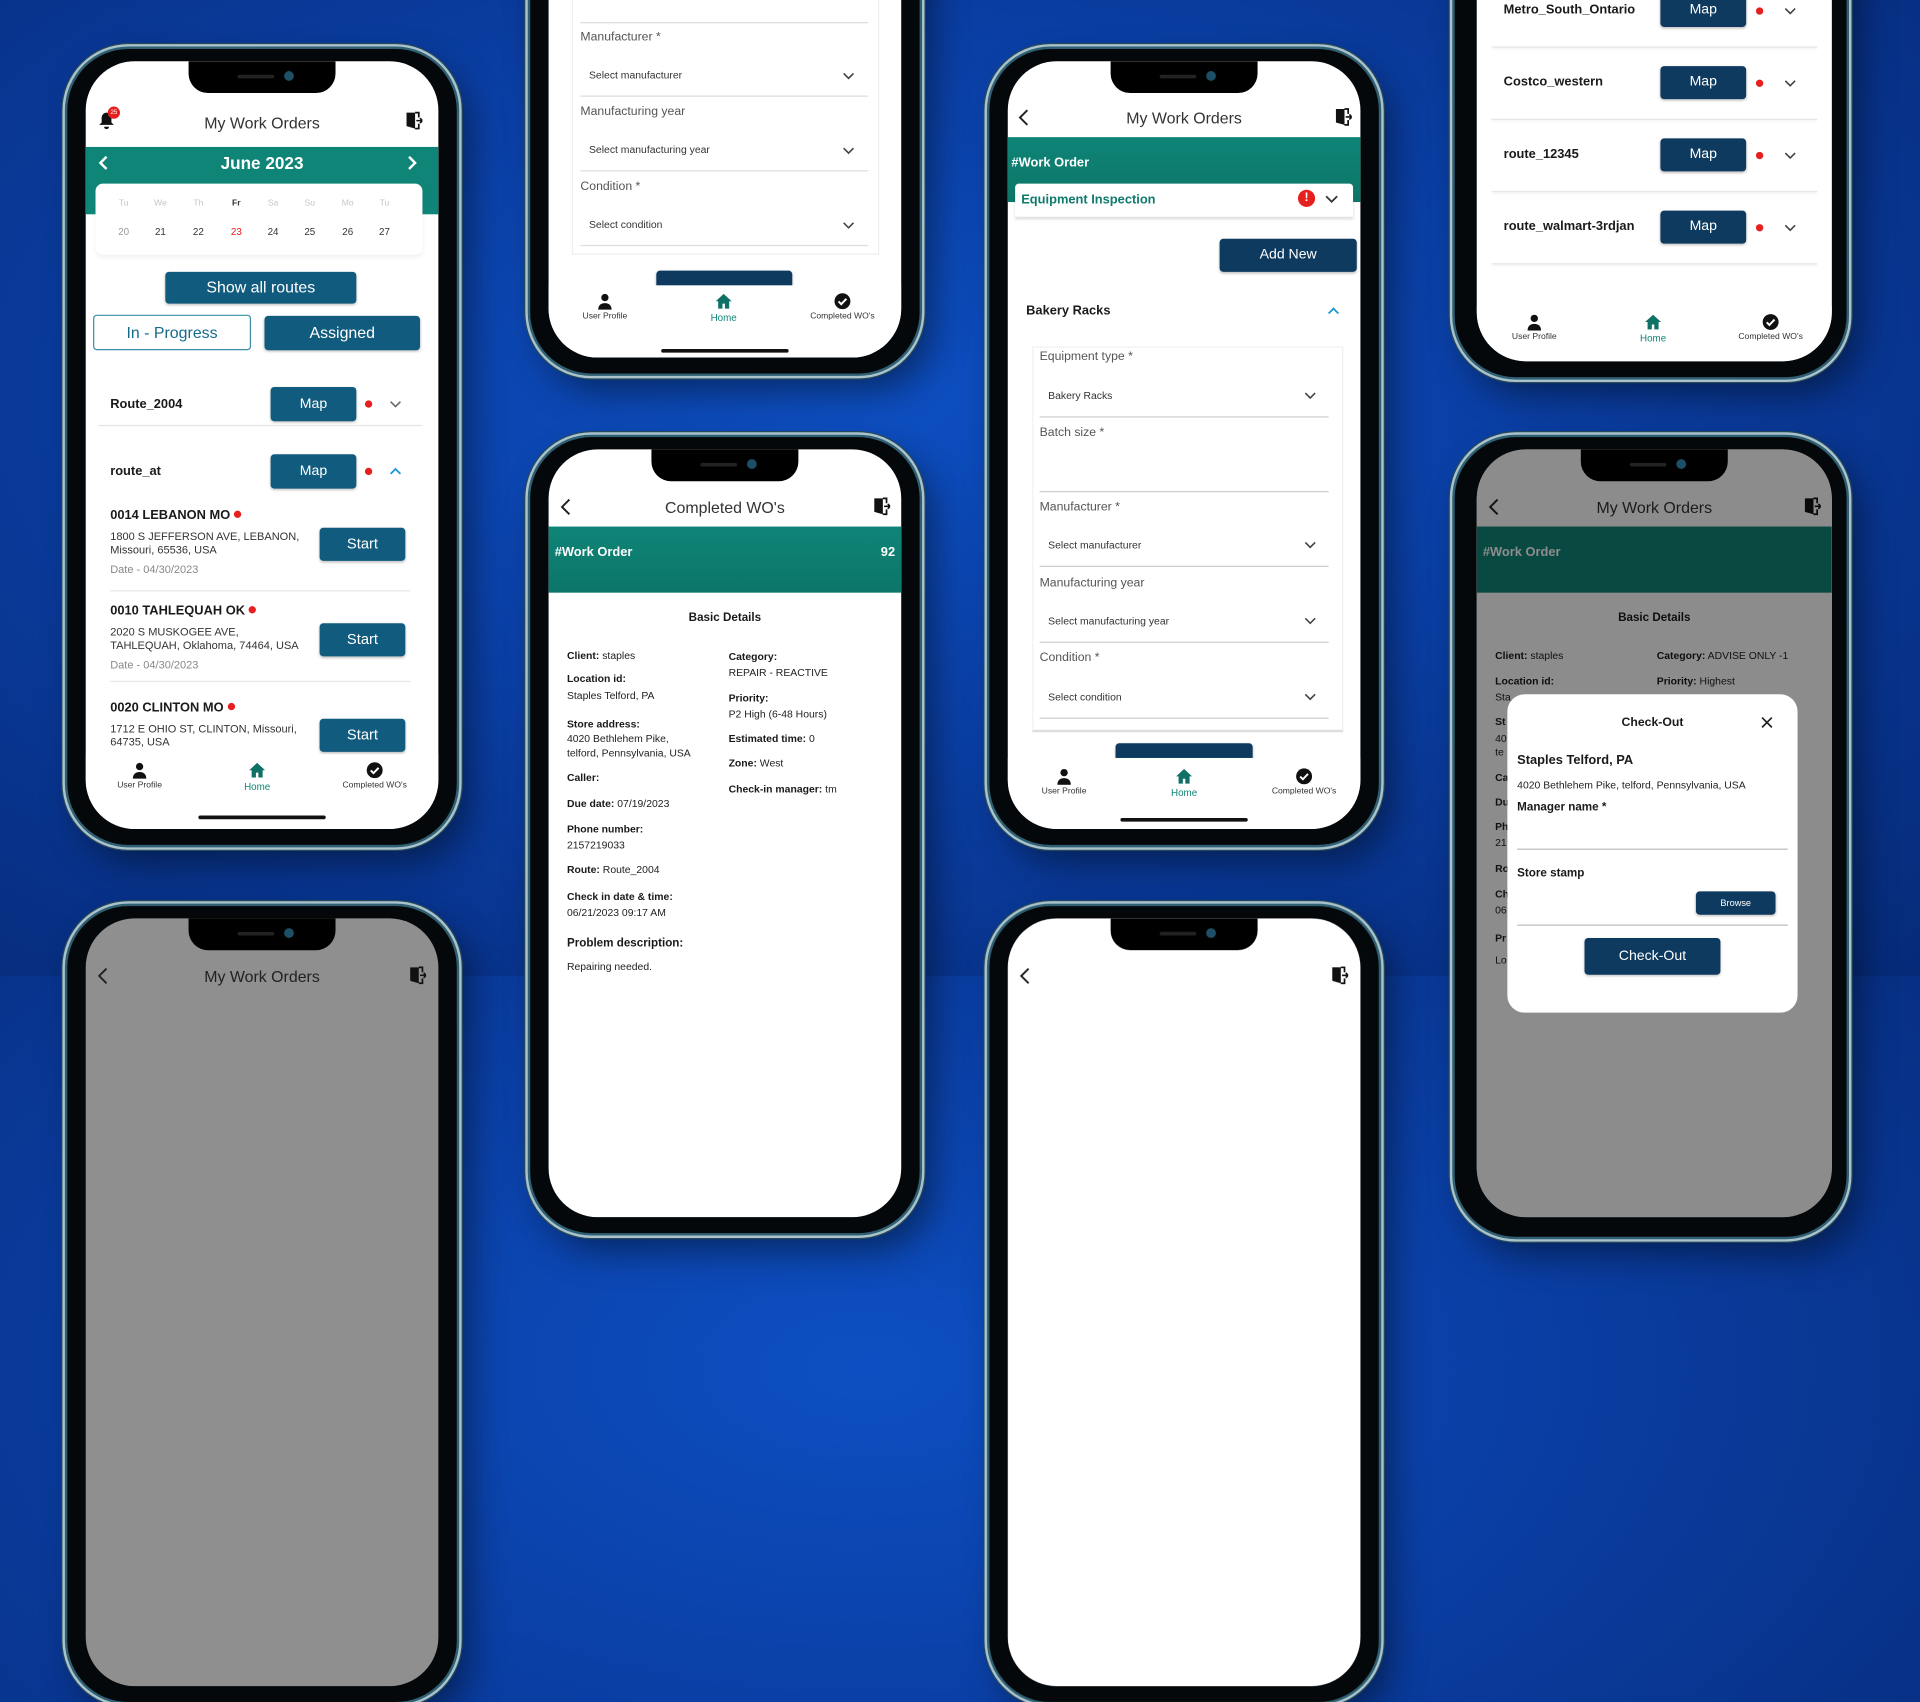 Image resolution: width=1920 pixels, height=1702 pixels. What do you see at coordinates (778, 672) in the screenshot?
I see `detail-value: REPAIR - REACTIVE` at bounding box center [778, 672].